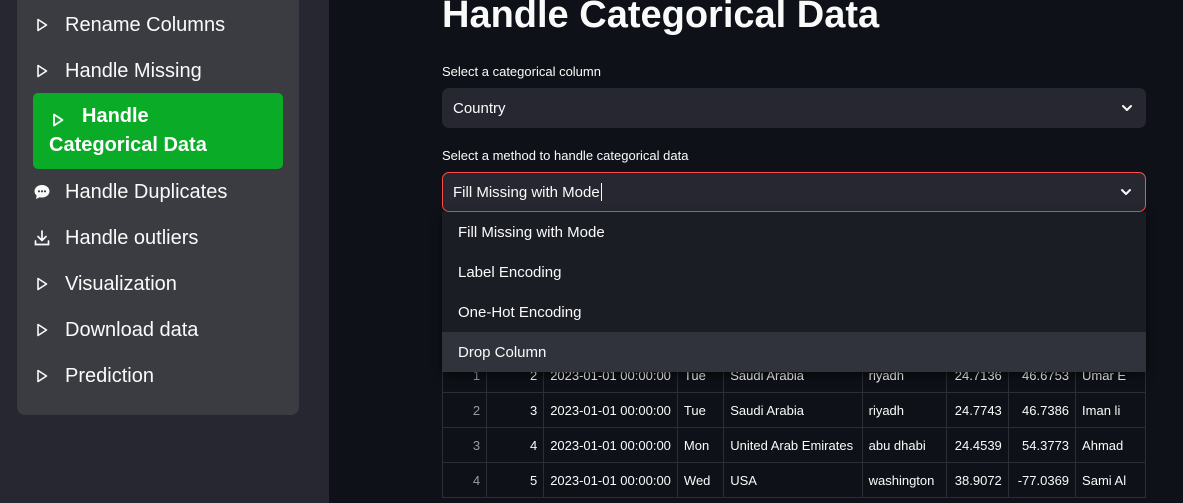  Describe the element at coordinates (465, 410) in the screenshot. I see `table-cell: 2` at that location.